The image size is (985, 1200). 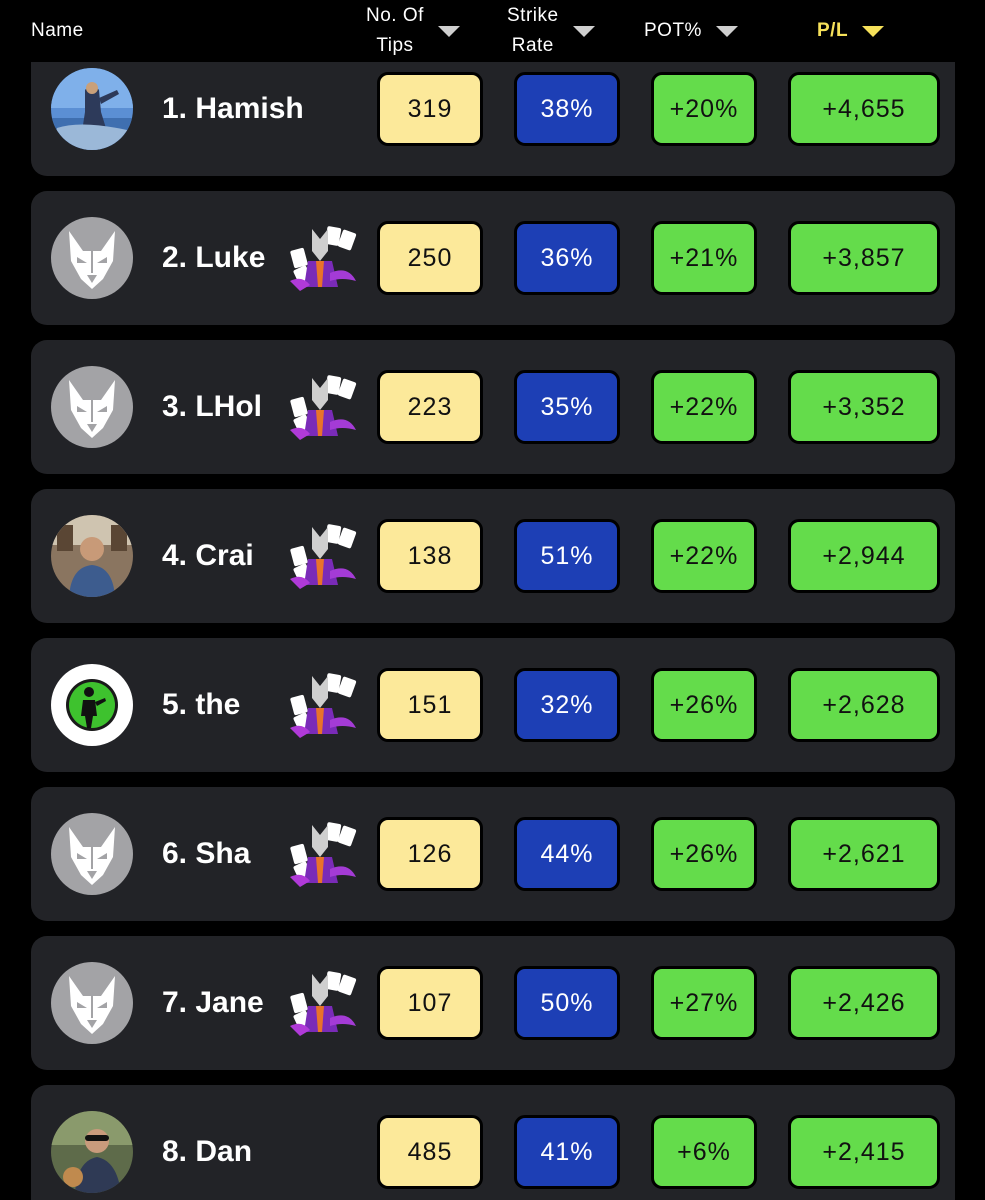 What do you see at coordinates (493, 109) in the screenshot?
I see `leaderboard-row: 1. Hamish 319 38% +20% +4,655` at bounding box center [493, 109].